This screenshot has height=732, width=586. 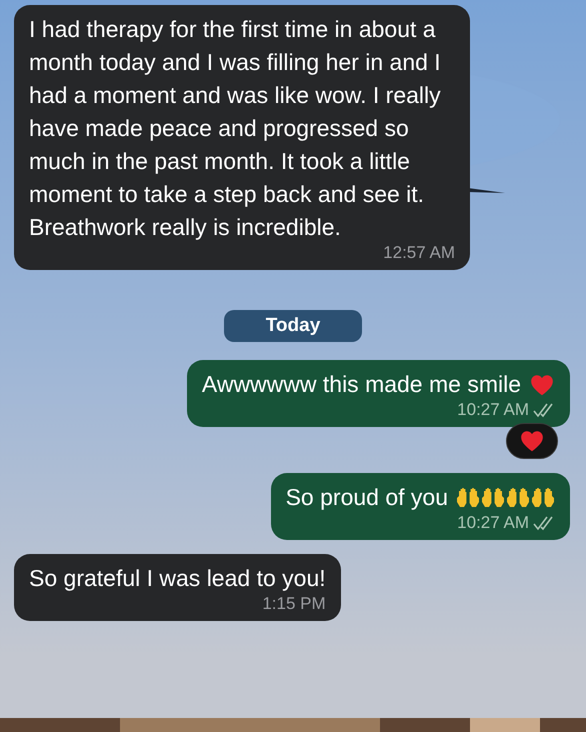 What do you see at coordinates (419, 253) in the screenshot?
I see `message-time: 12:57 AM` at bounding box center [419, 253].